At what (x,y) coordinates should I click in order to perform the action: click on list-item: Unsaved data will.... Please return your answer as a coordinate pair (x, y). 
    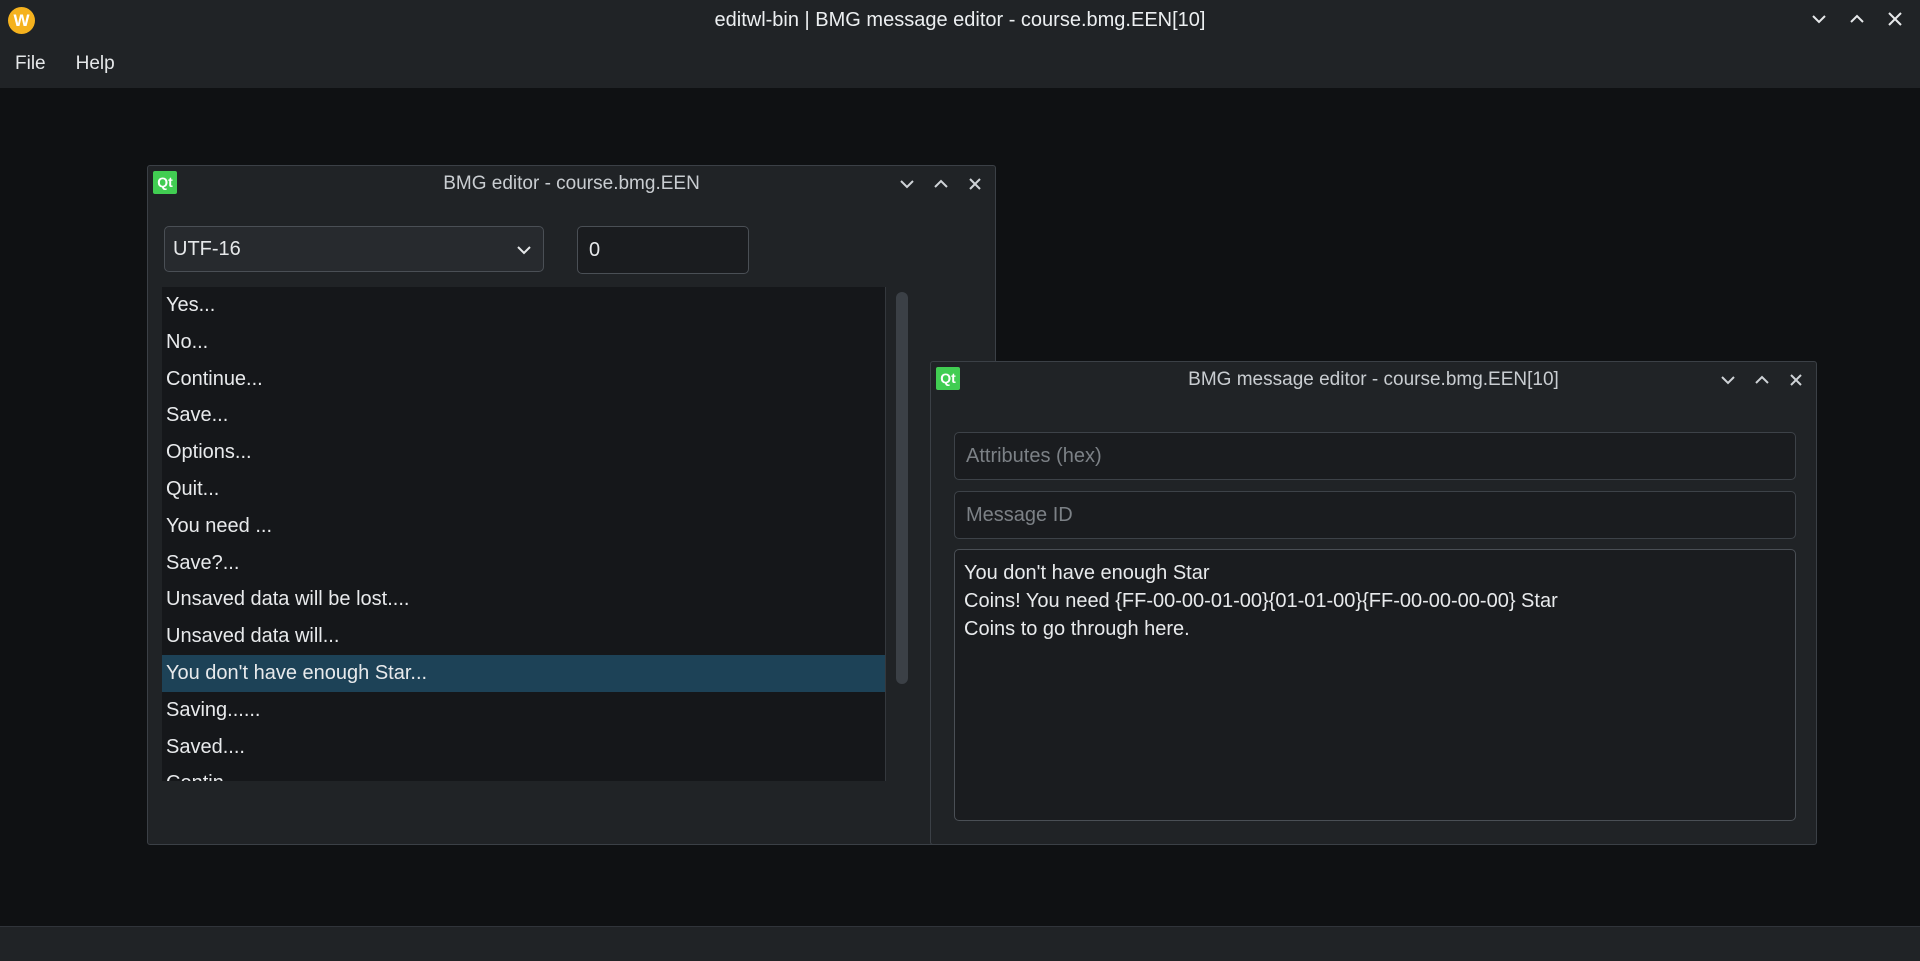
    Looking at the image, I should click on (523, 636).